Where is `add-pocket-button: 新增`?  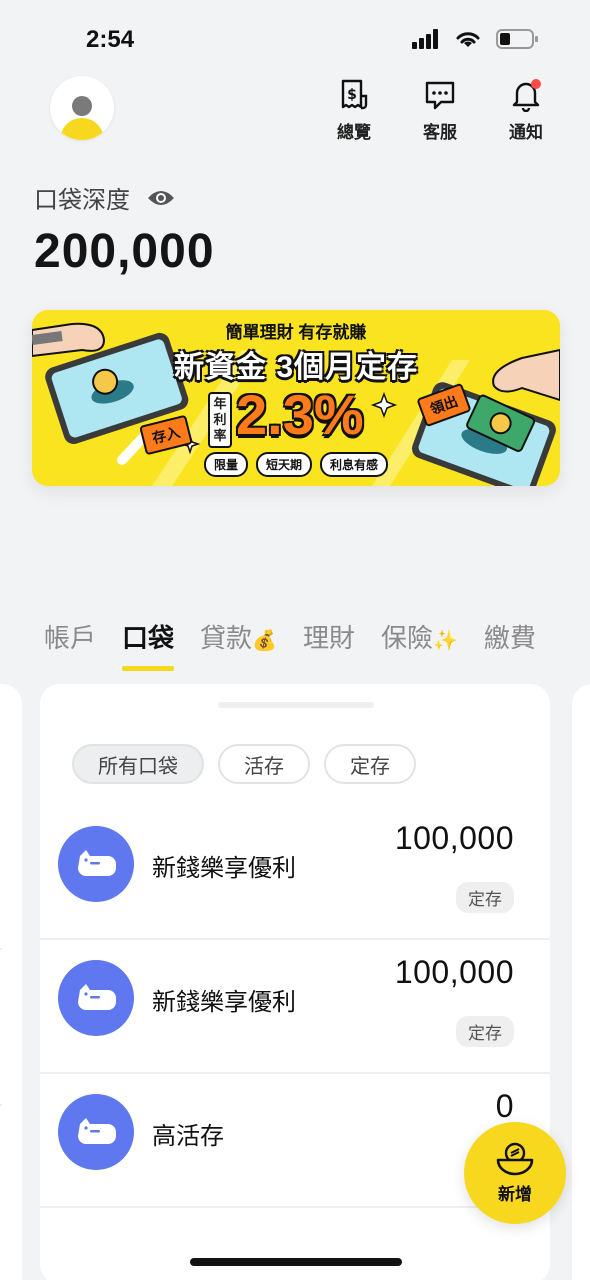 add-pocket-button: 新增 is located at coordinates (515, 1173).